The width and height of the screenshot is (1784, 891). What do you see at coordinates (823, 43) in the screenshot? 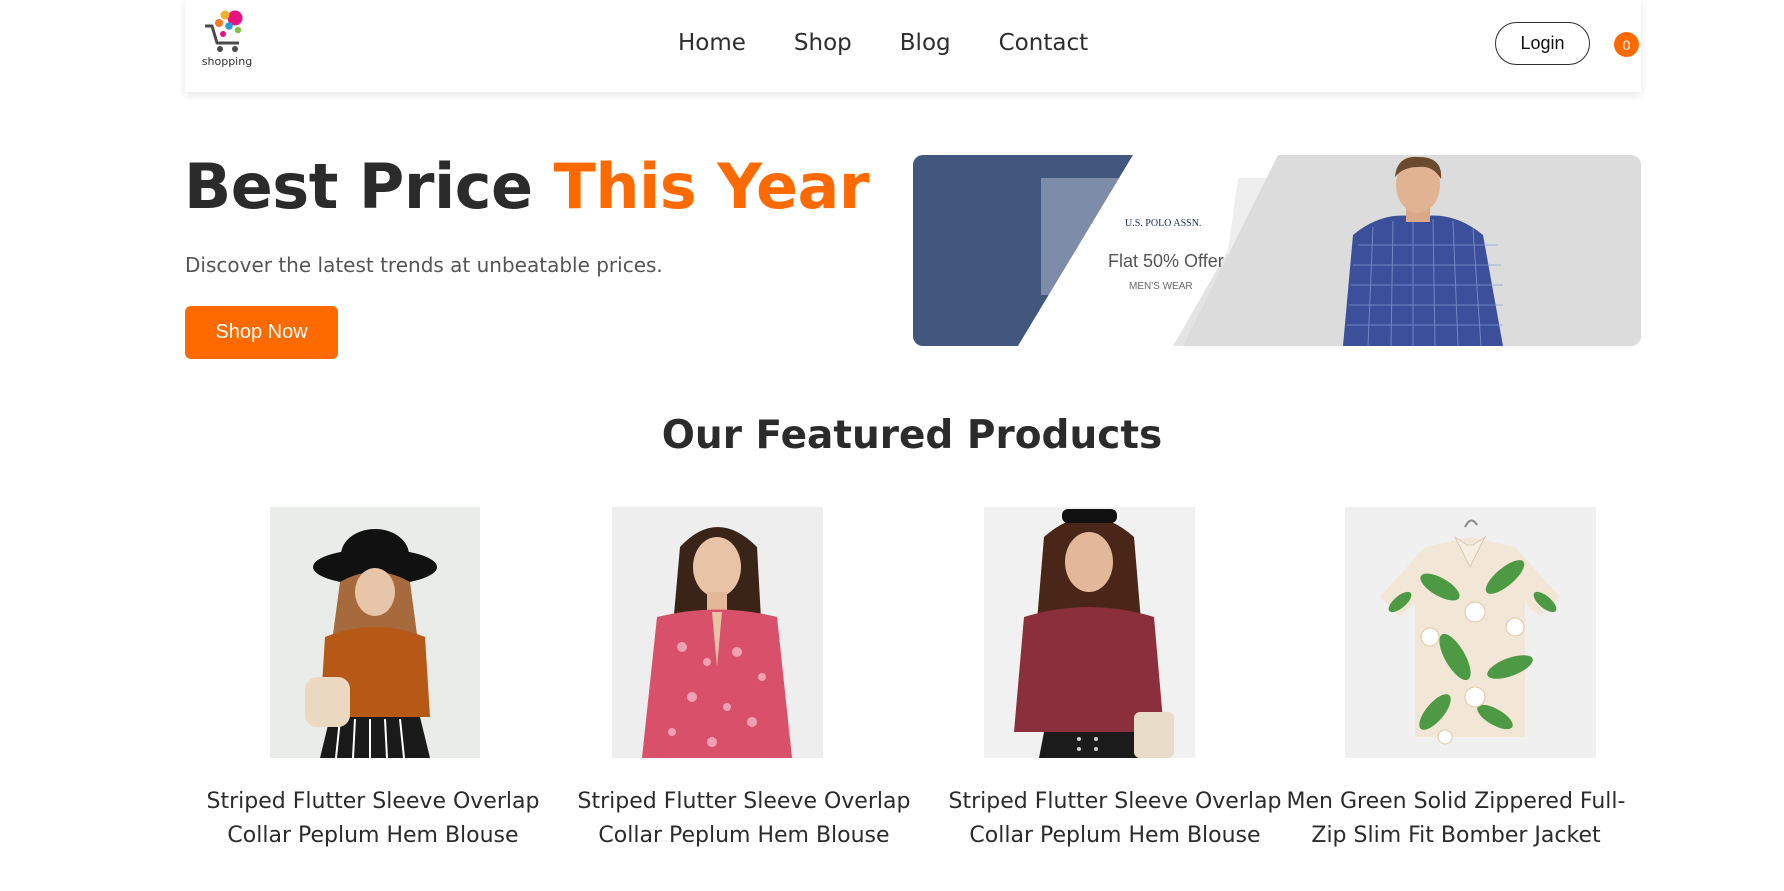
I see `nav-shop: Shop` at bounding box center [823, 43].